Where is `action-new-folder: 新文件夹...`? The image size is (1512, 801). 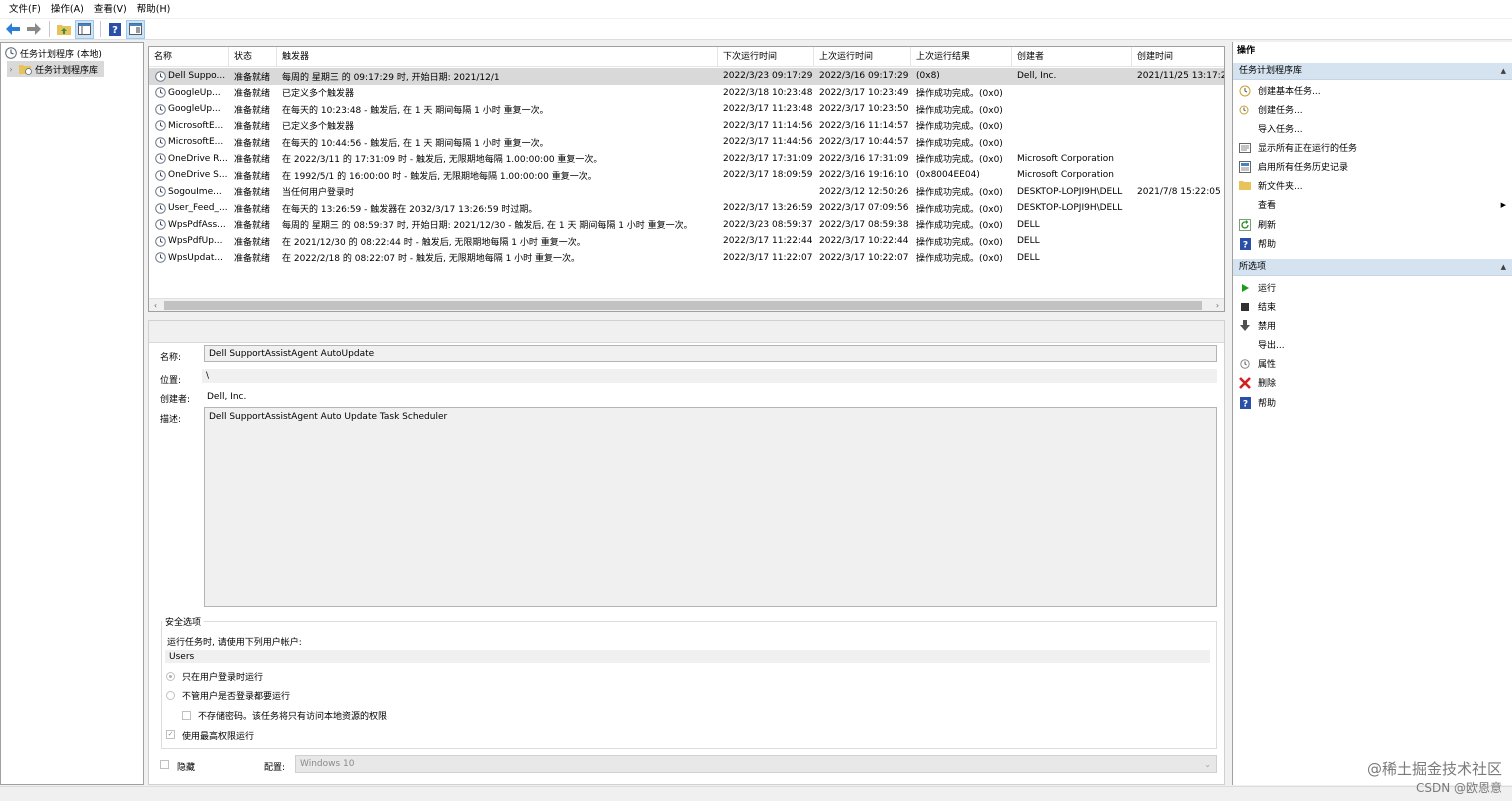 action-new-folder: 新文件夹... is located at coordinates (1372, 185).